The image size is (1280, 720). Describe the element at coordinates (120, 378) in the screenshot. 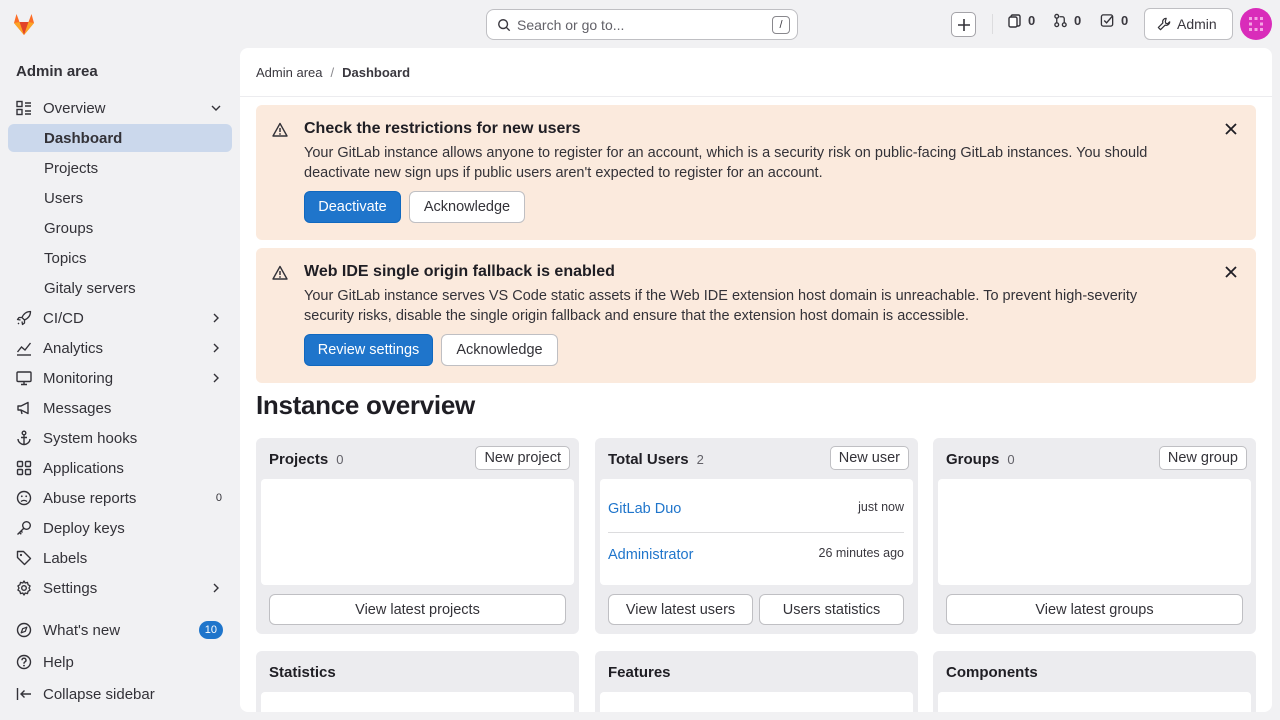

I see `sidebar-item-monitoring: Monitoring` at that location.